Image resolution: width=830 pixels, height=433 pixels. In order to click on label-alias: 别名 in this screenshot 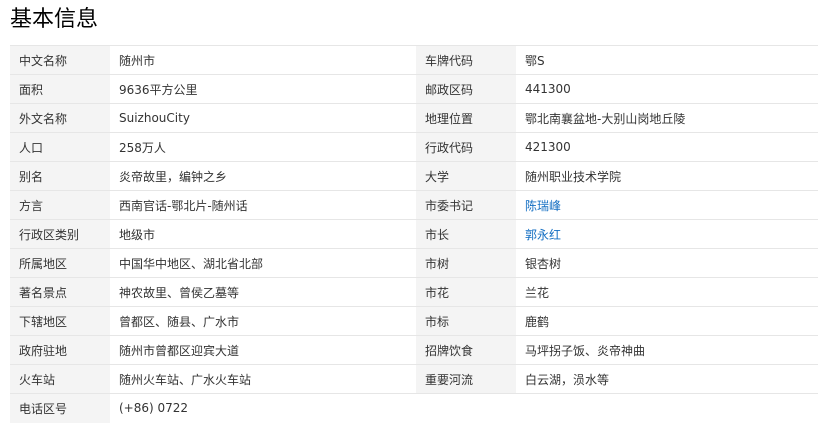, I will do `click(60, 176)`.